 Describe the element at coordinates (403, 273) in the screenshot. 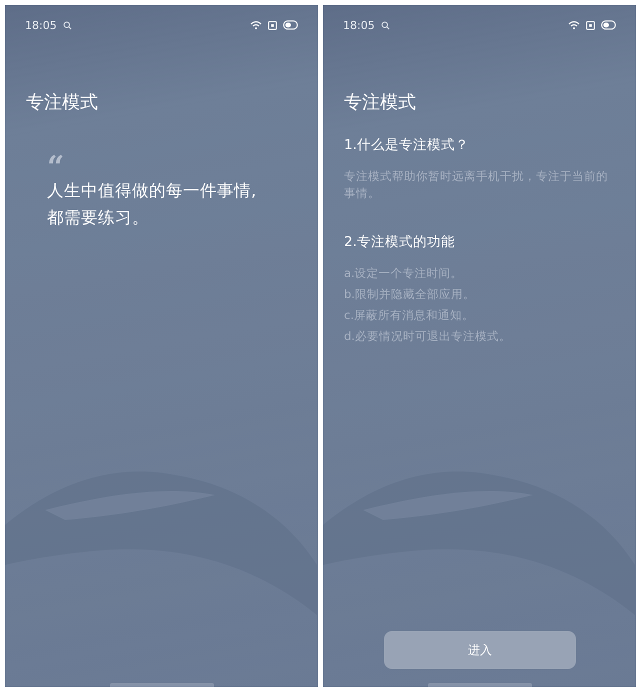

I see `body-text: a.设定一个专注时间。` at that location.